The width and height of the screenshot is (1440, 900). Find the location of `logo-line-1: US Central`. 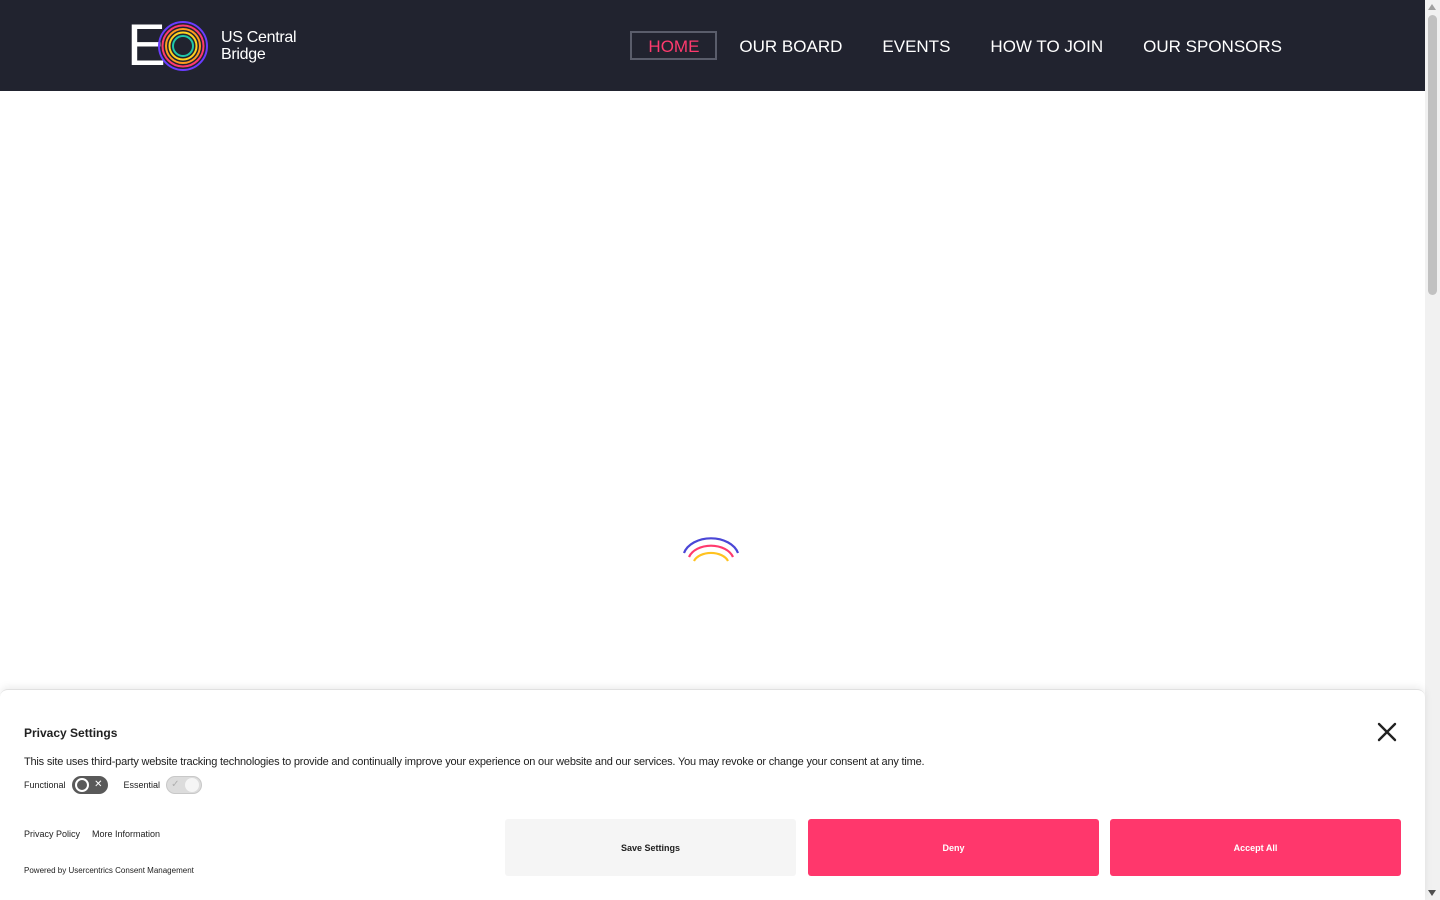

logo-line-1: US Central is located at coordinates (259, 37).